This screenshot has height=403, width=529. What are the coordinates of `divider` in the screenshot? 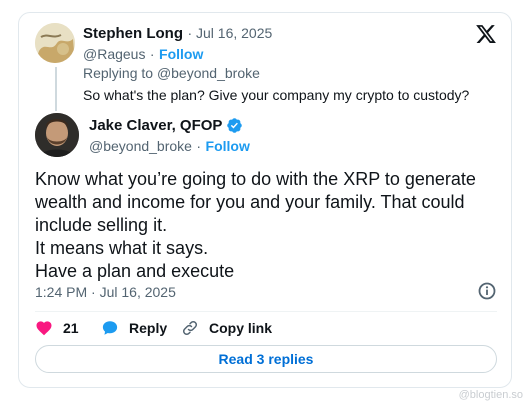 It's located at (266, 311).